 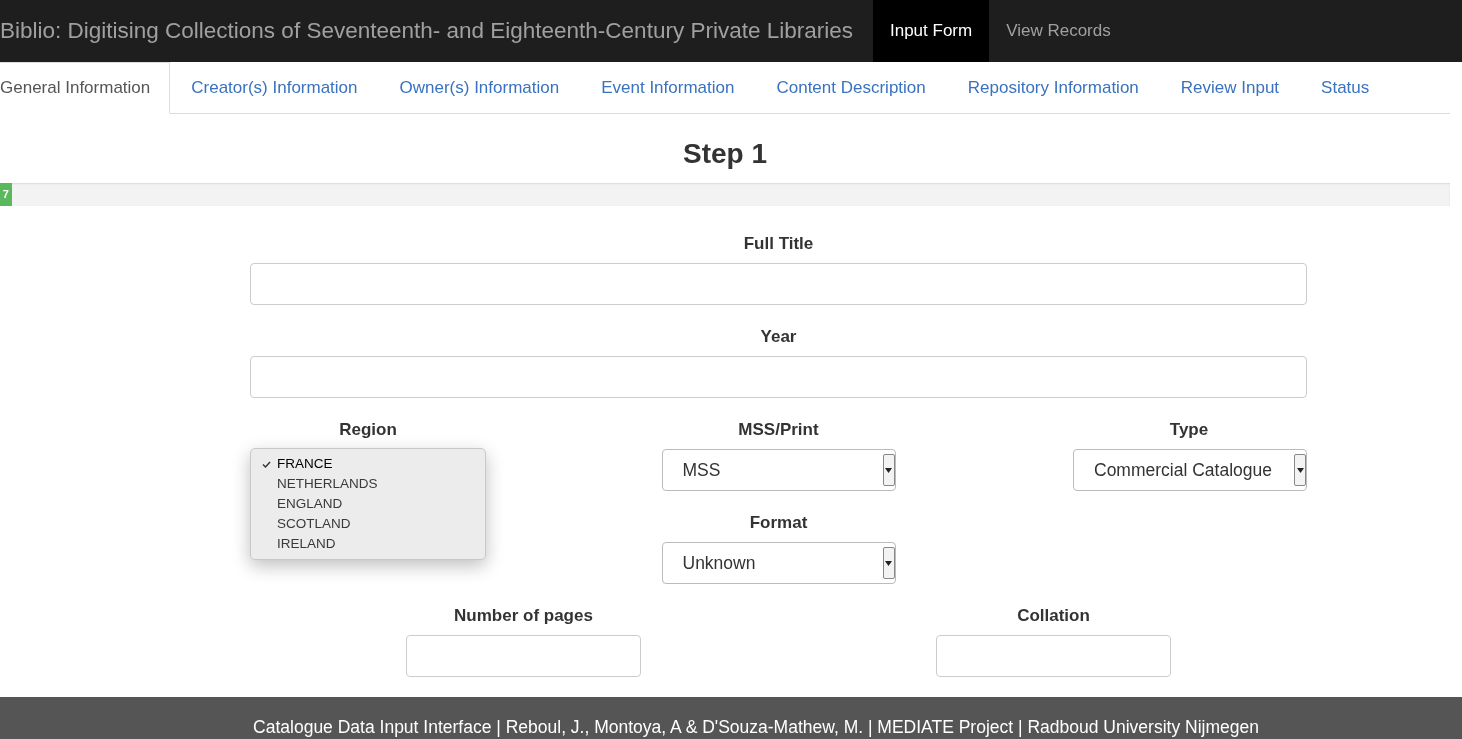 What do you see at coordinates (668, 88) in the screenshot?
I see `tab: Event Information` at bounding box center [668, 88].